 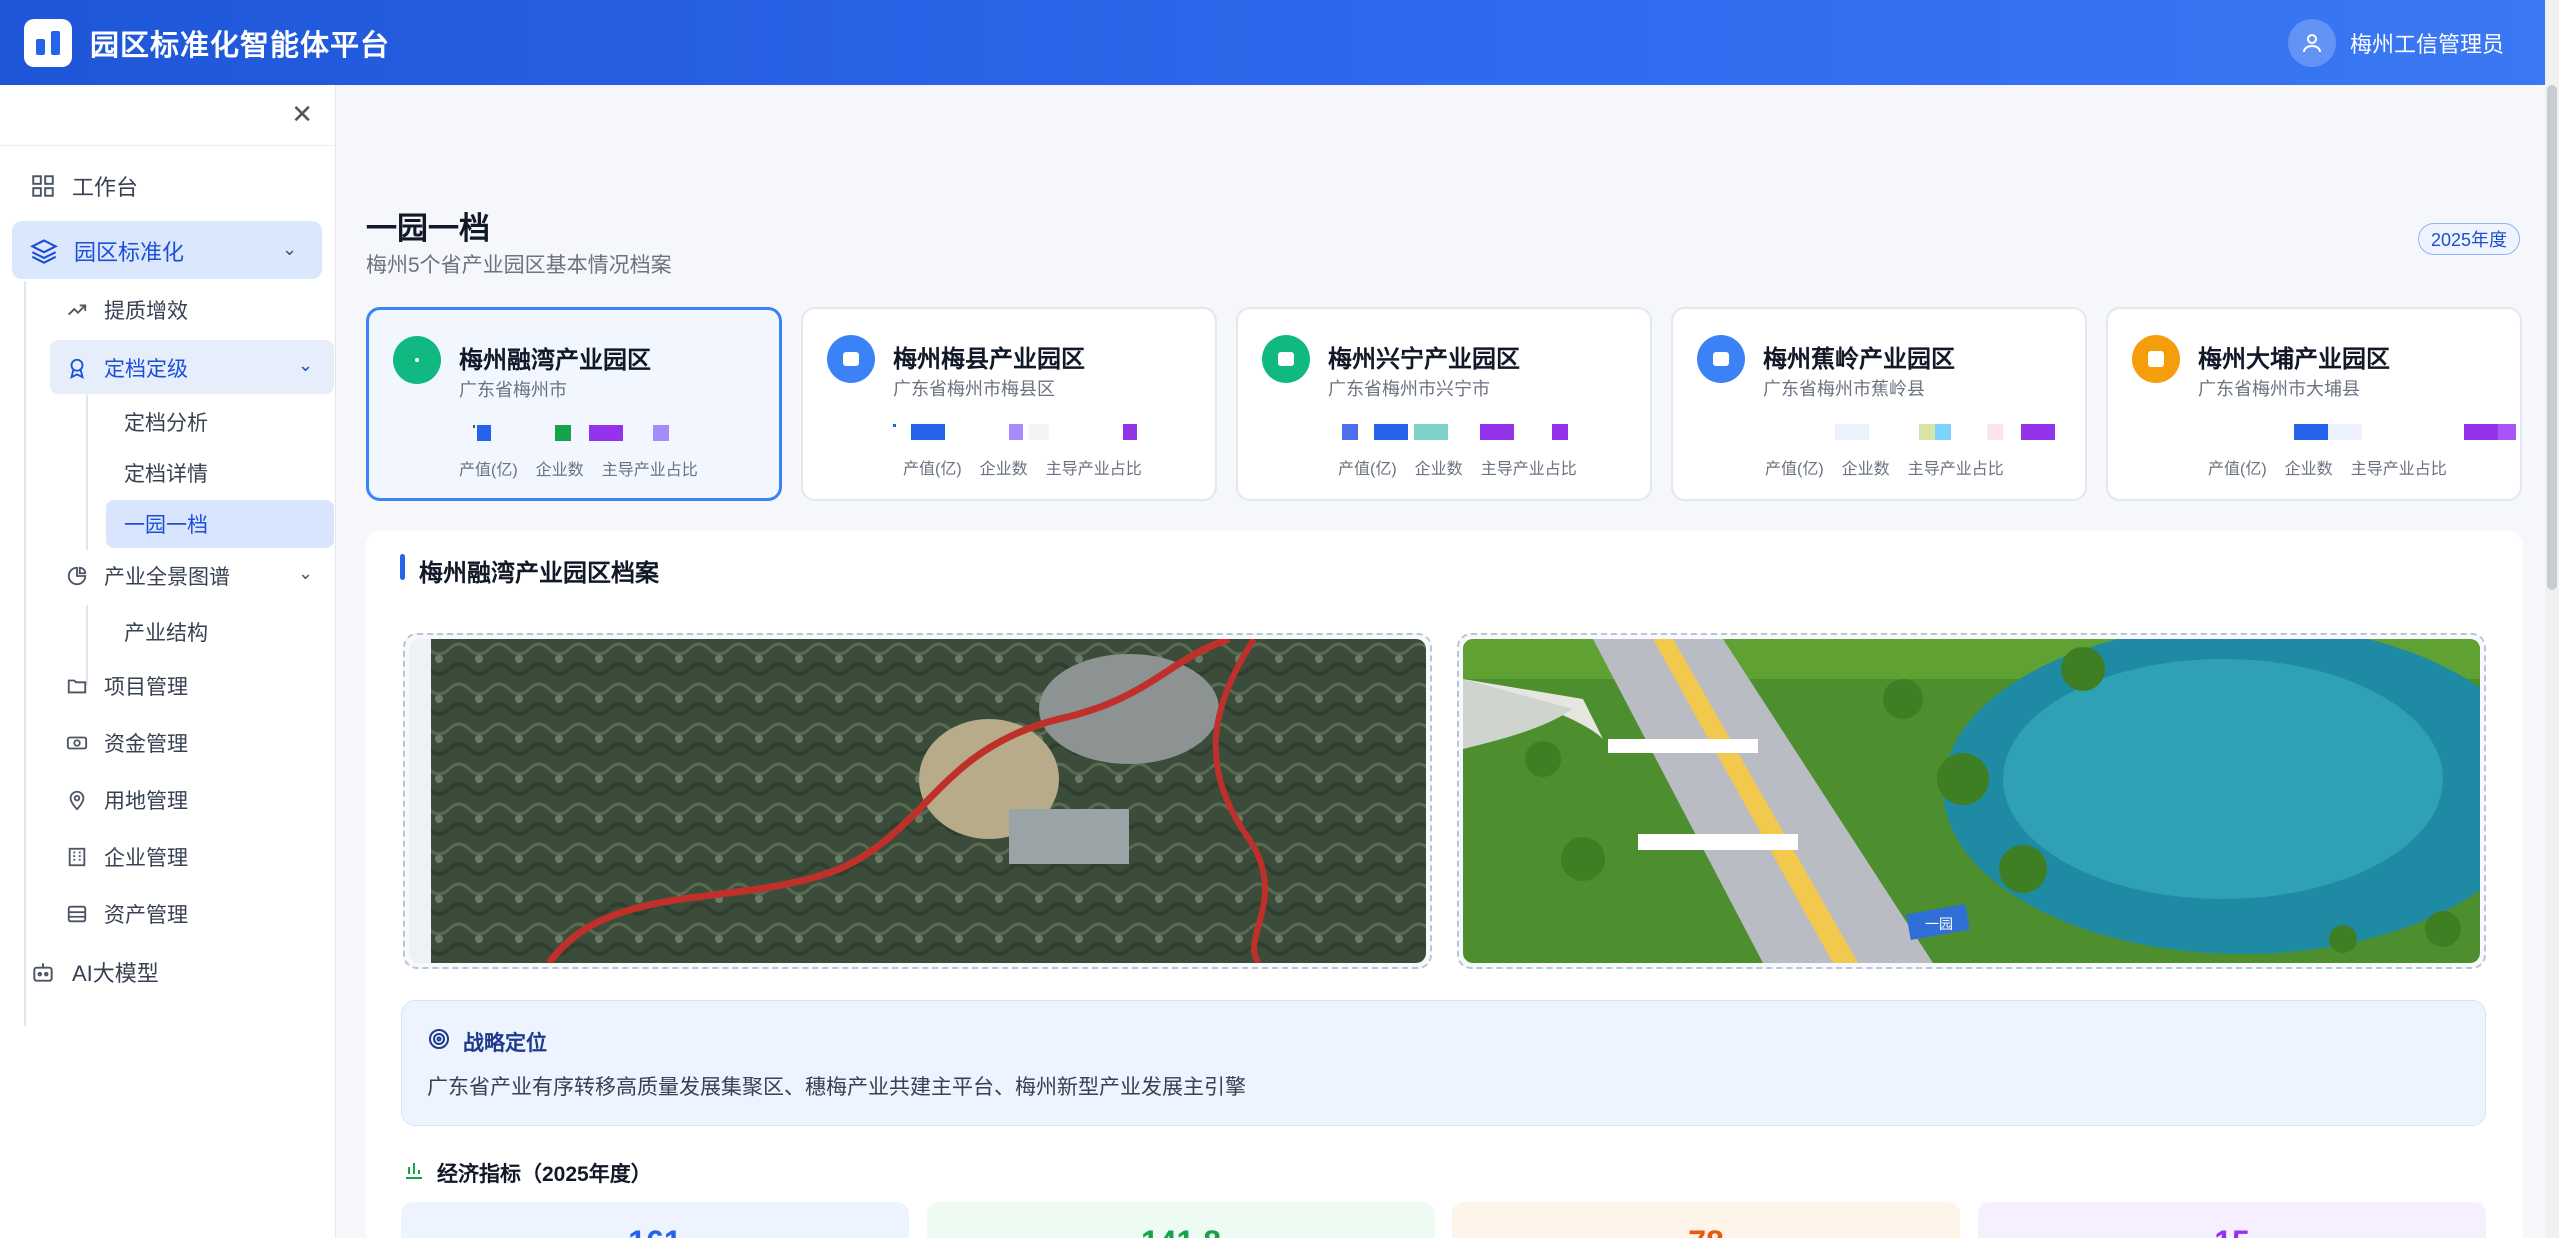 What do you see at coordinates (505, 1043) in the screenshot?
I see `strategy-title: 战略定位` at bounding box center [505, 1043].